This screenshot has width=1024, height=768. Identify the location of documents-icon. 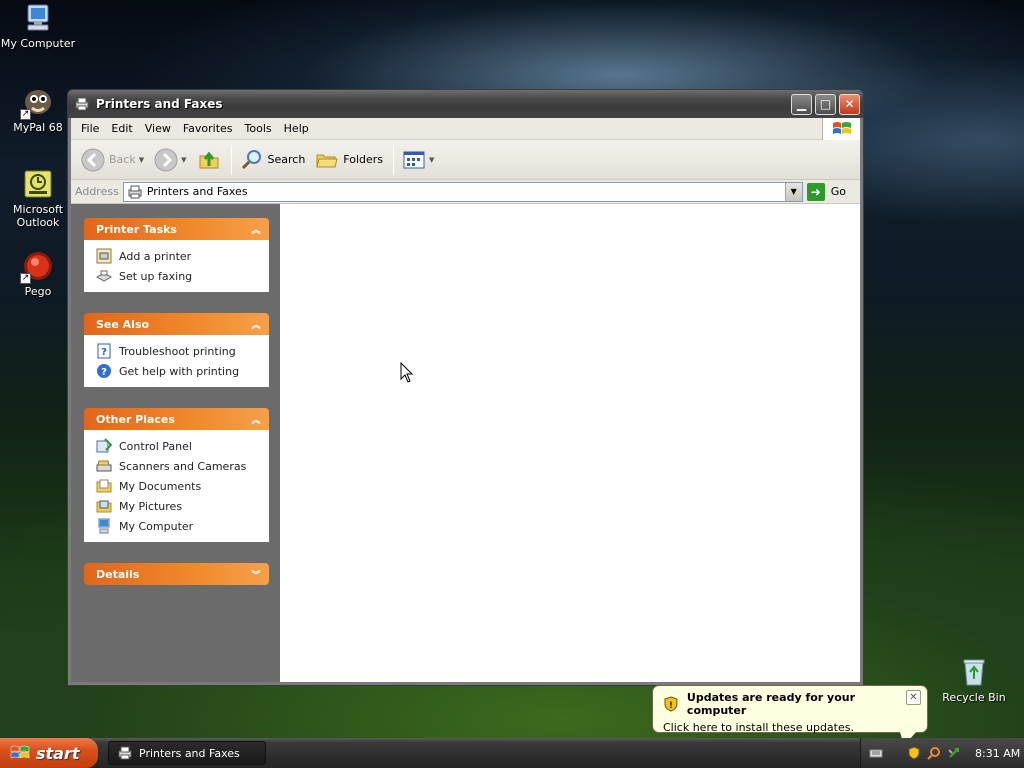
(104, 486).